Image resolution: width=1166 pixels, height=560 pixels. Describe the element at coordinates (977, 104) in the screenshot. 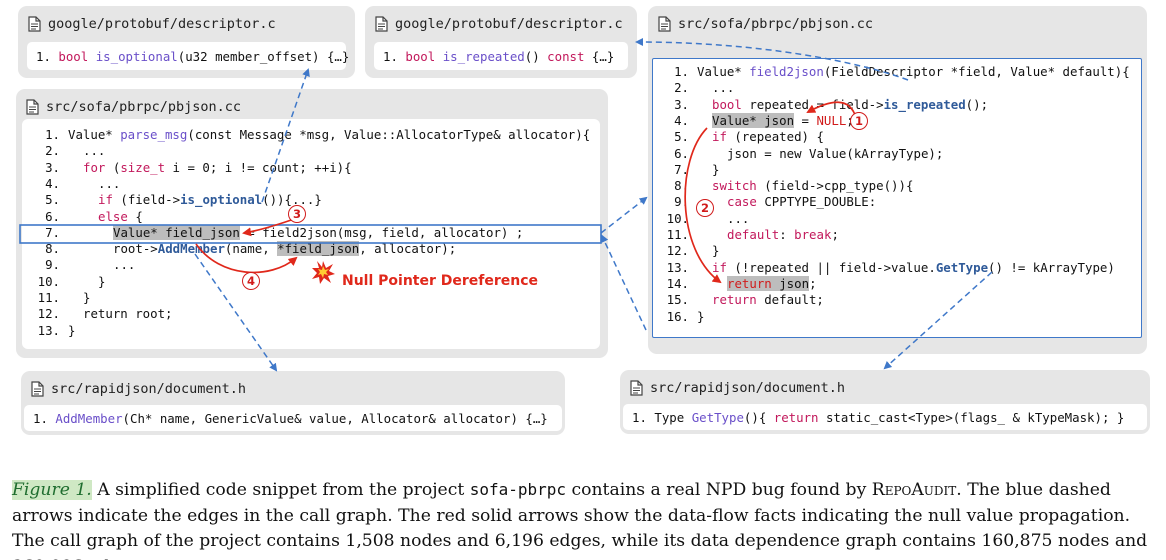

I see `code-token: ();` at that location.